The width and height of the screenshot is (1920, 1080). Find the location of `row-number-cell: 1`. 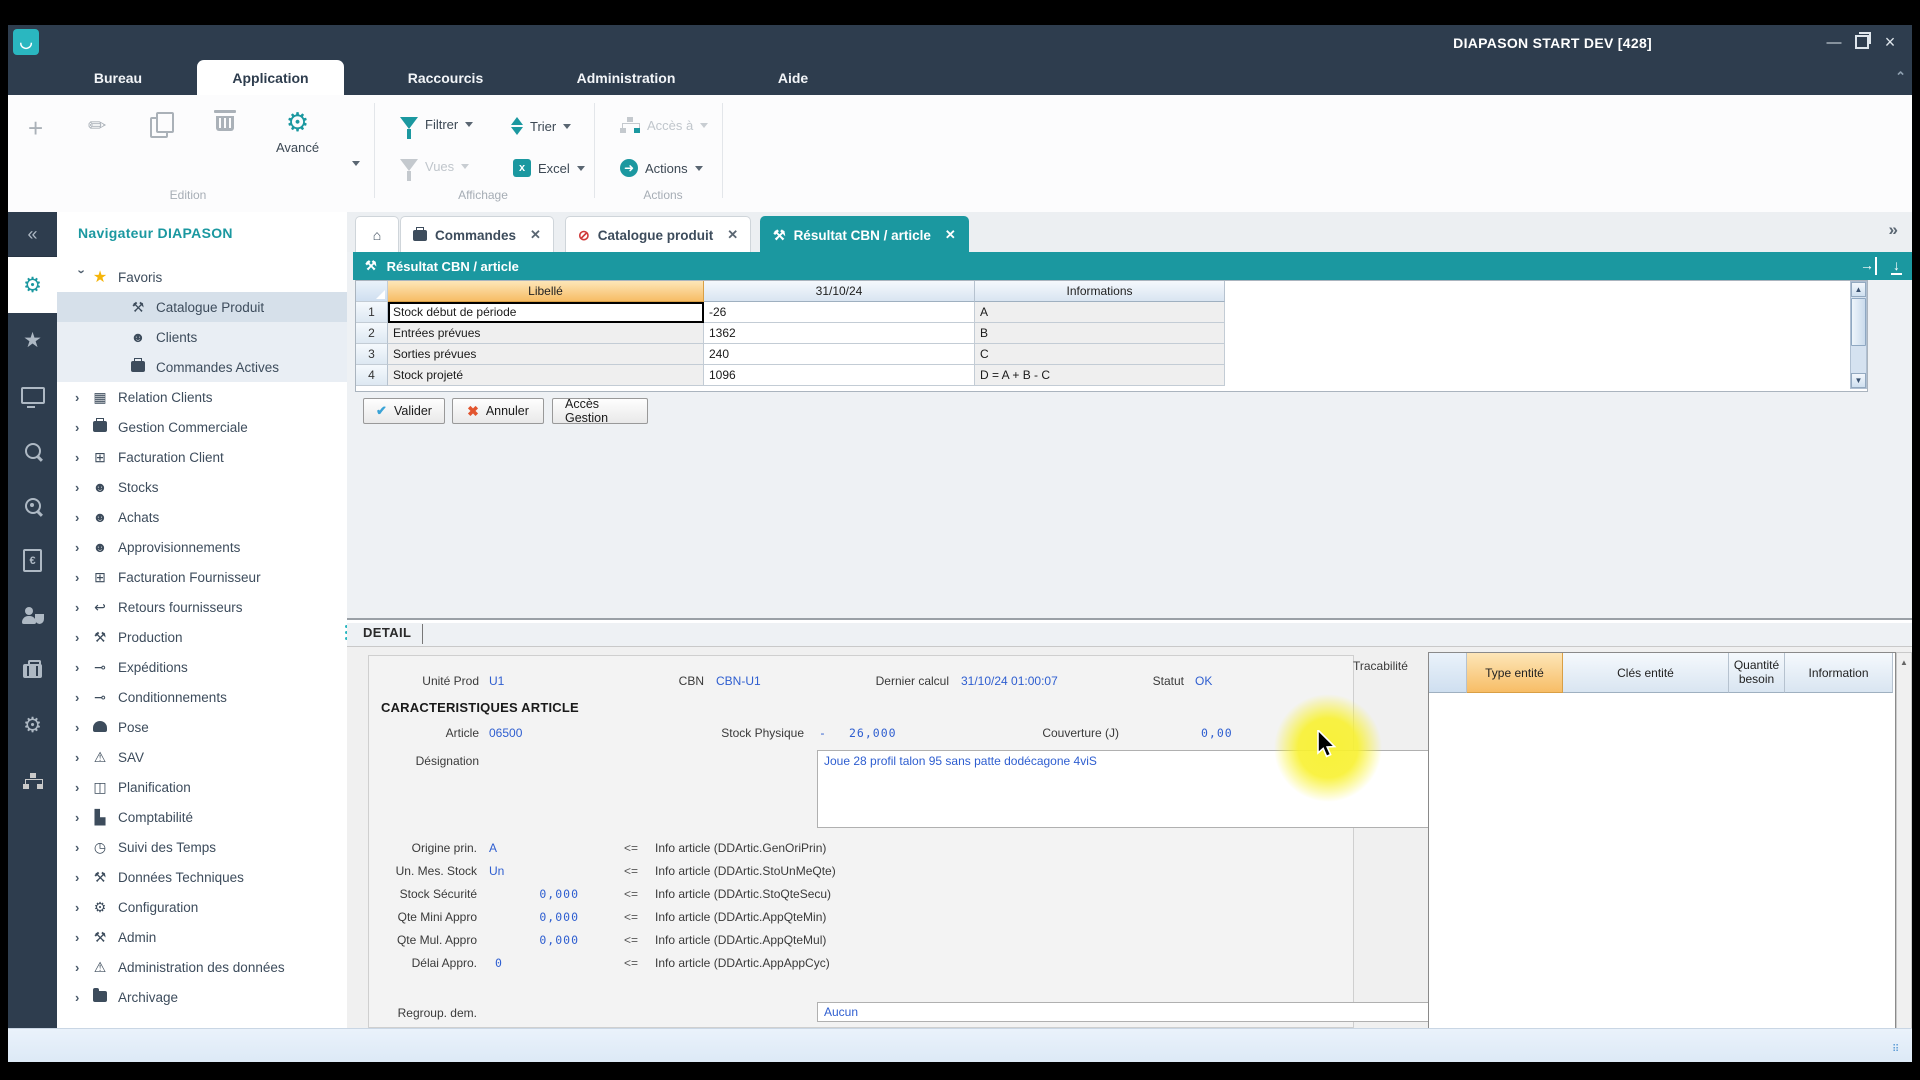

row-number-cell: 1 is located at coordinates (372, 312).